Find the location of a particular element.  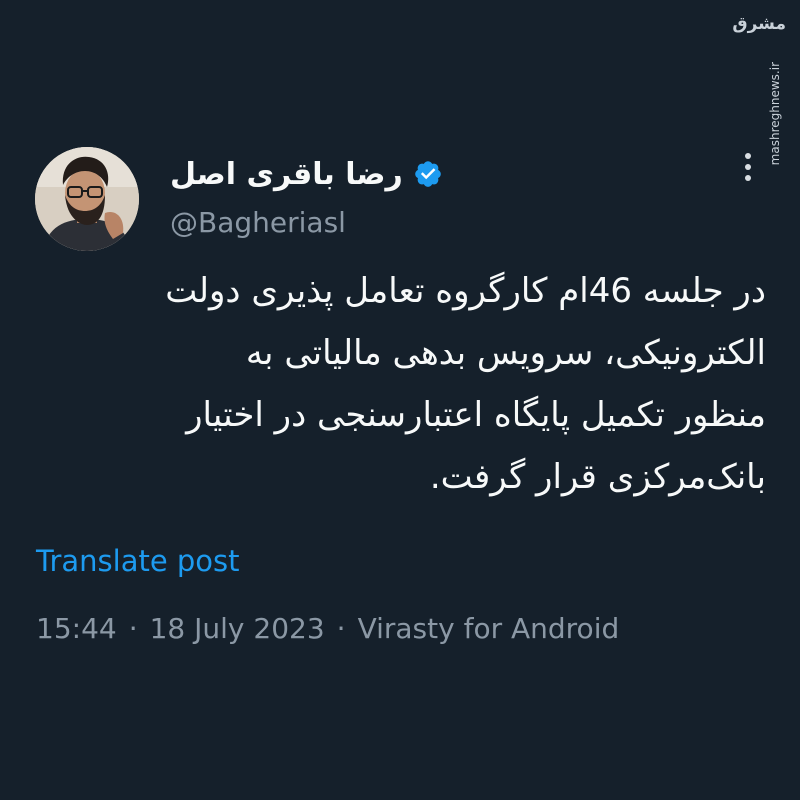

tweet-time: 15:44 is located at coordinates (76, 628).